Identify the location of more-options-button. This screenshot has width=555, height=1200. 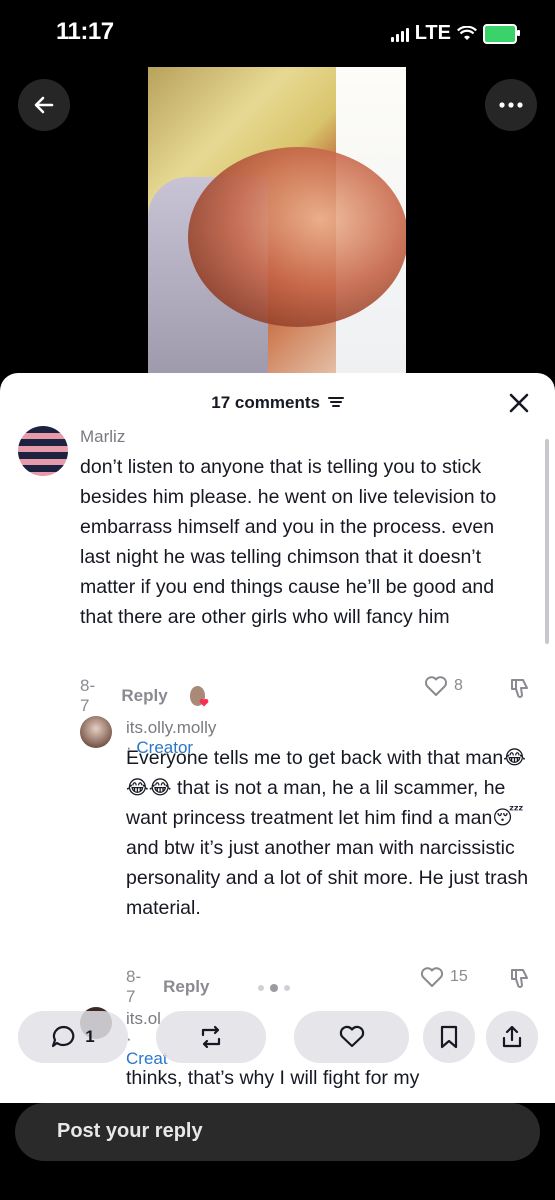
(511, 105).